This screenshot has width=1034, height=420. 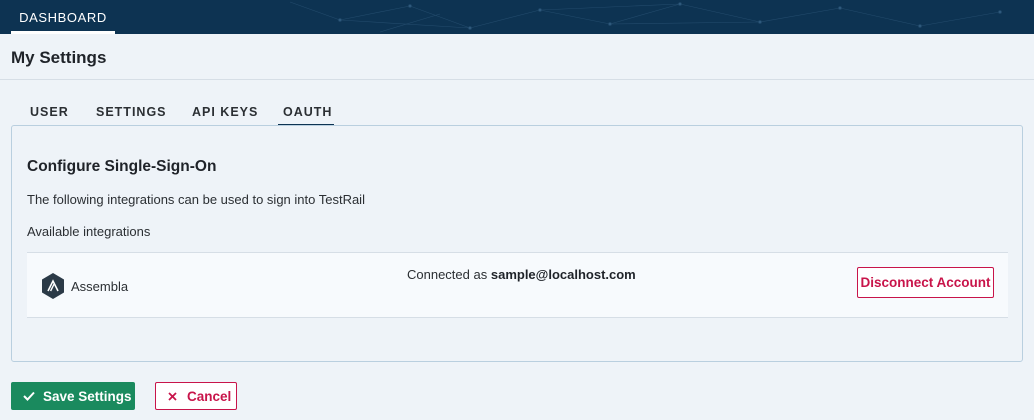 I want to click on assembla-logo-icon, so click(x=53, y=286).